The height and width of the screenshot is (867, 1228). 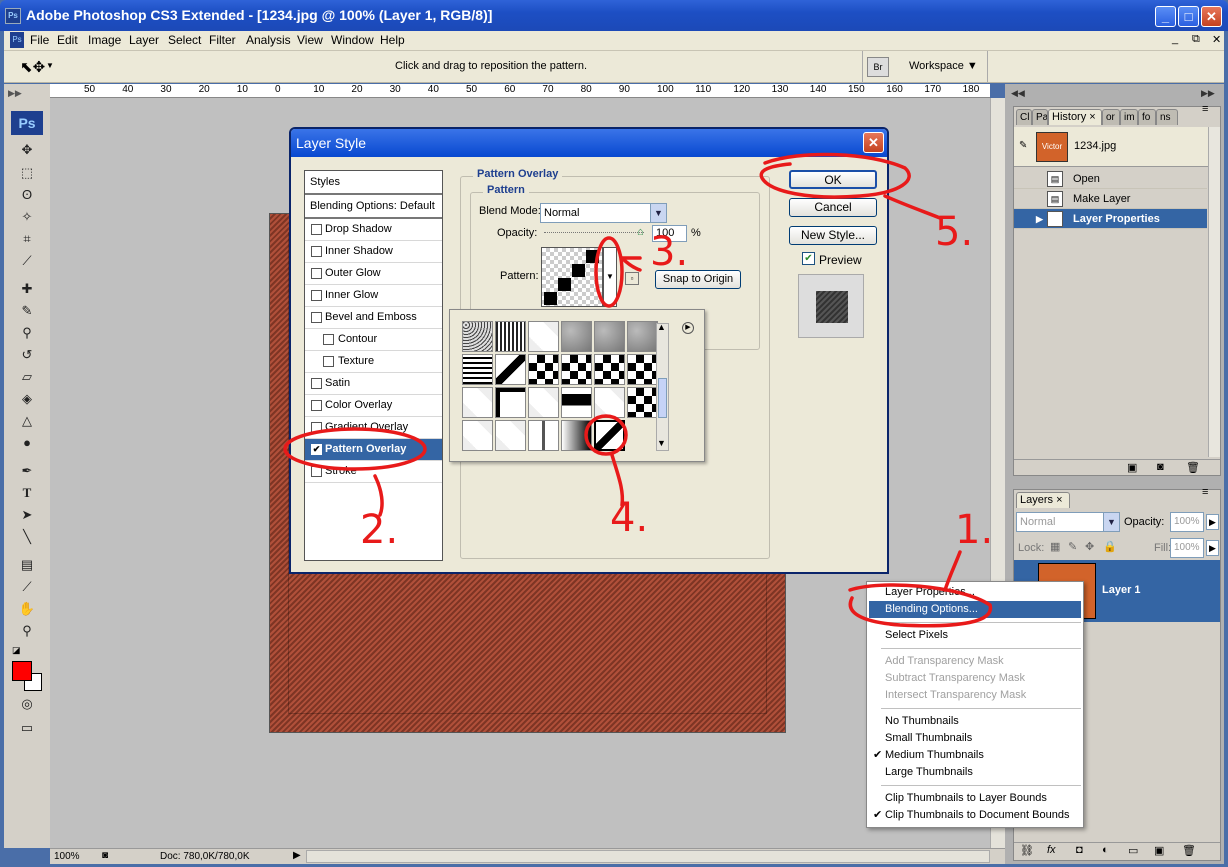 I want to click on context-item-large-thumbnails: Large Thumbnails, so click(x=975, y=772).